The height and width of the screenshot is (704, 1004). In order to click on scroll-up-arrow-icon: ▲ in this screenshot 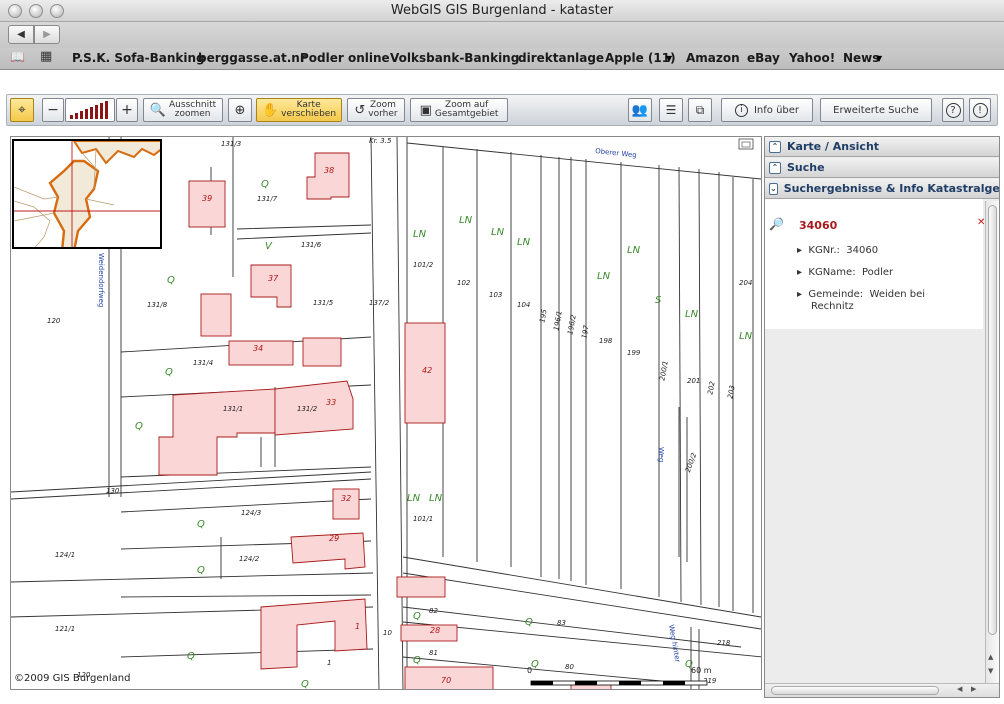, I will do `click(990, 657)`.